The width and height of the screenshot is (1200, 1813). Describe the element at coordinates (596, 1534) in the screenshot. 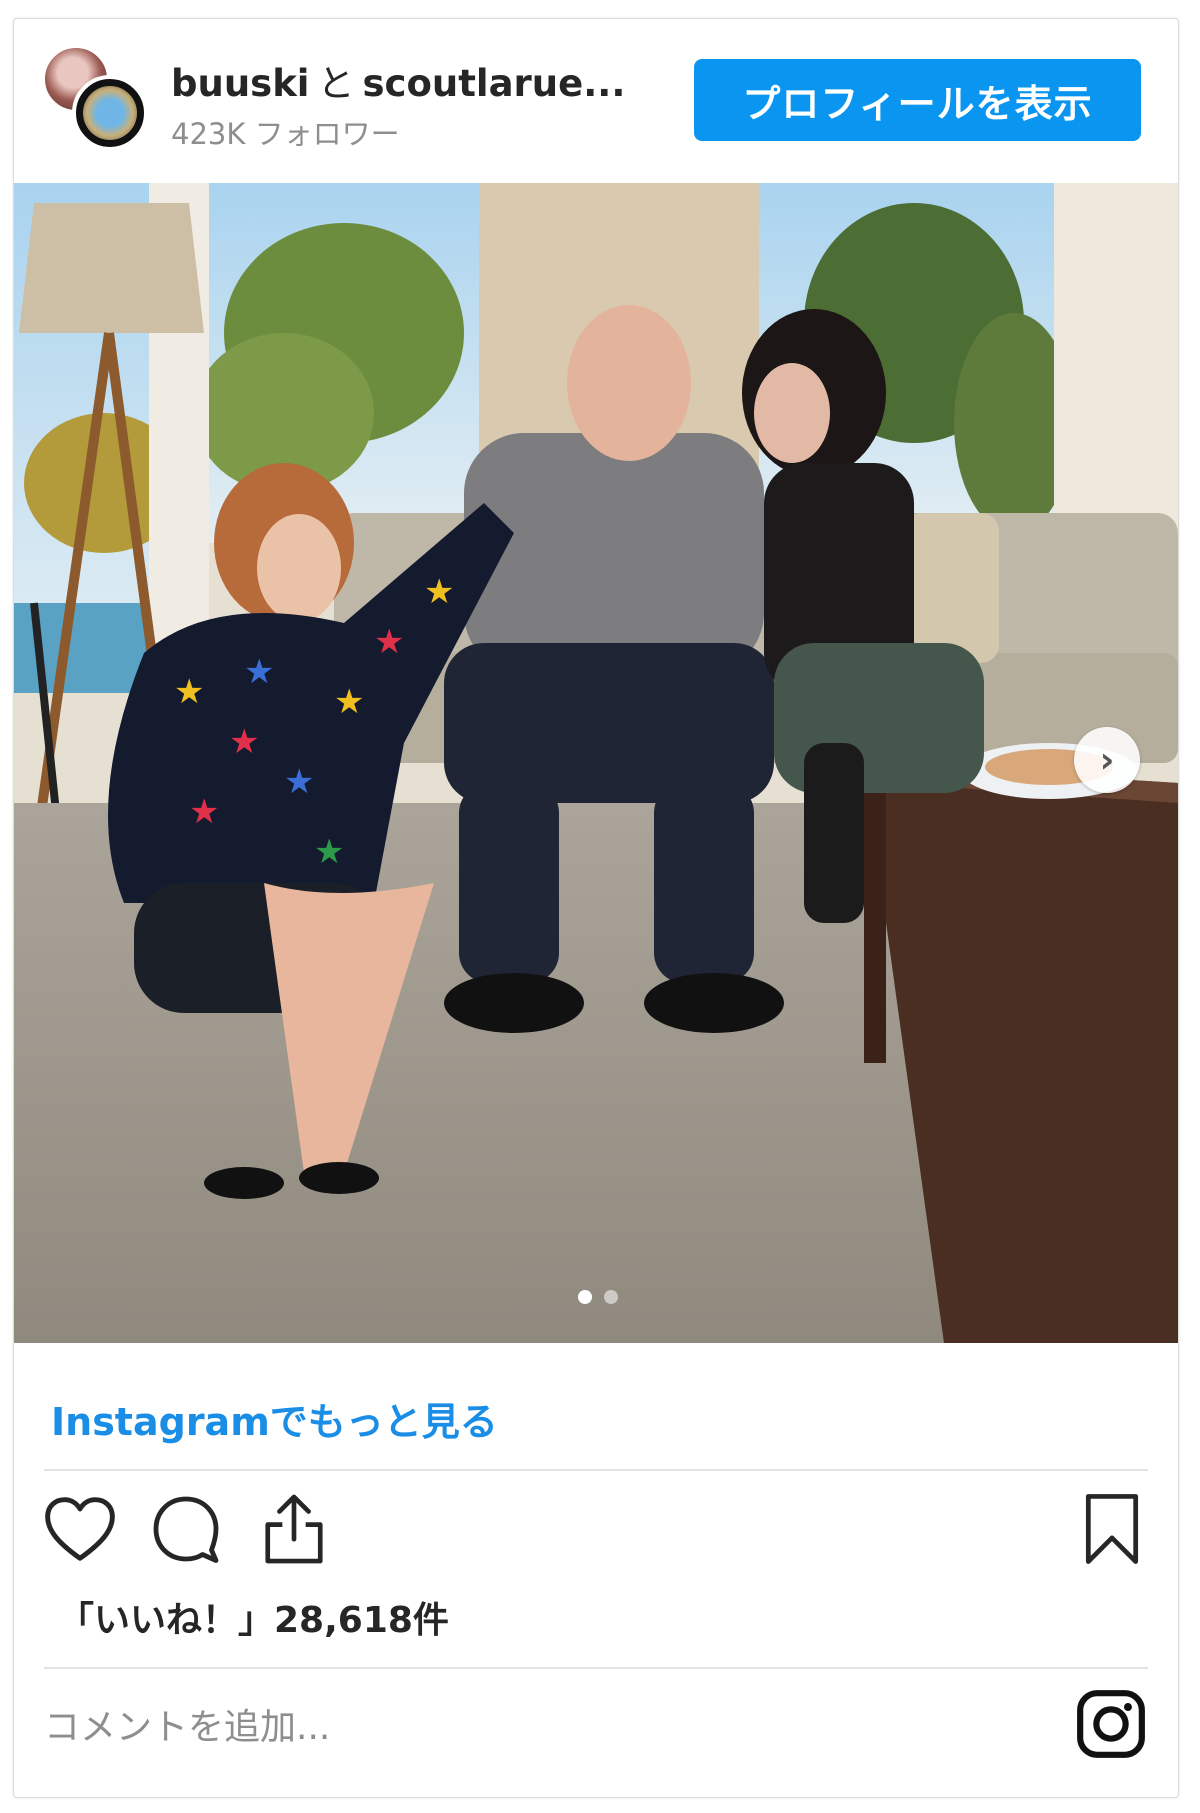

I see `action-bar` at that location.